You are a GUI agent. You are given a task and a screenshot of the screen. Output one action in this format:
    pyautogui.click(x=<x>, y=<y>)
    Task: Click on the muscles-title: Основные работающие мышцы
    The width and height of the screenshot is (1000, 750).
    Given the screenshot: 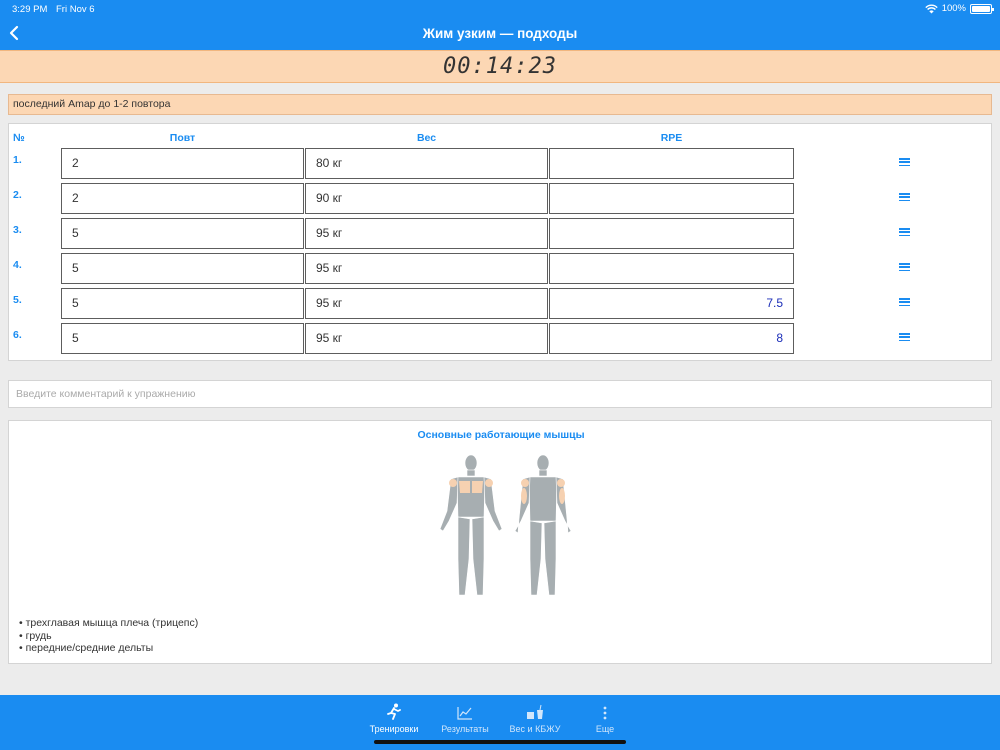 What is the action you would take?
    pyautogui.click(x=501, y=435)
    